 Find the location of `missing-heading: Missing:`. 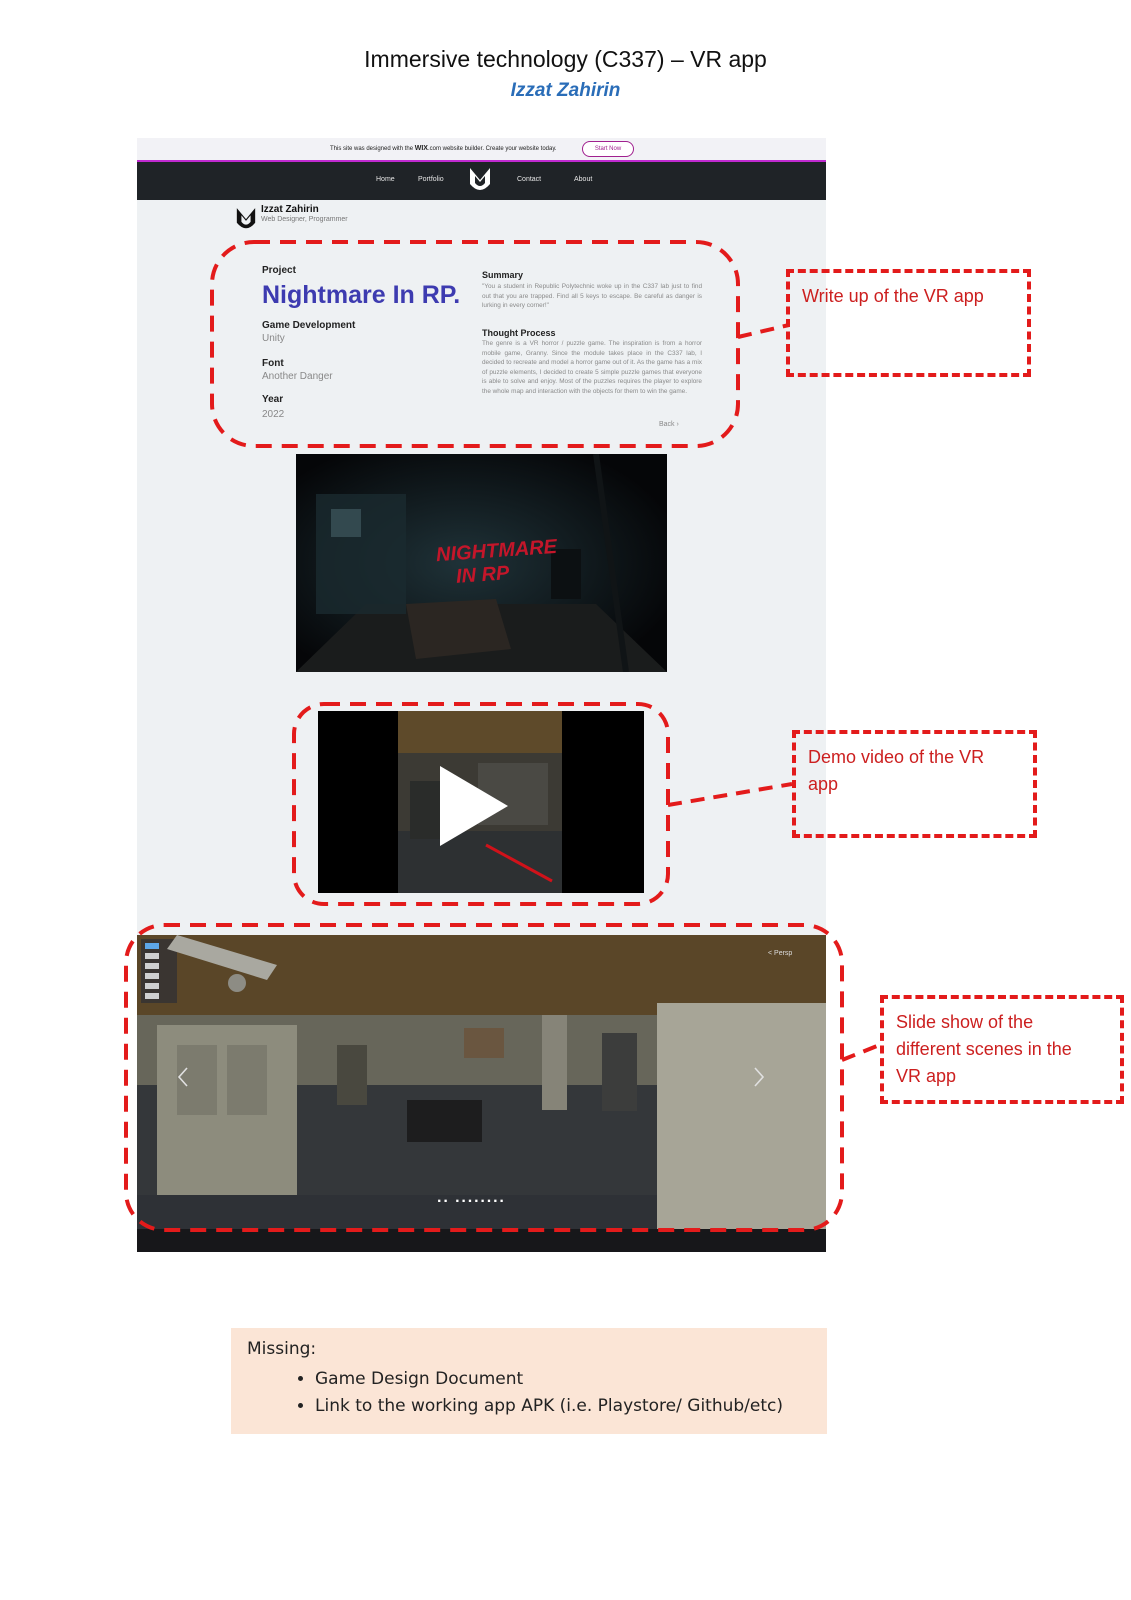

missing-heading: Missing: is located at coordinates (282, 1349).